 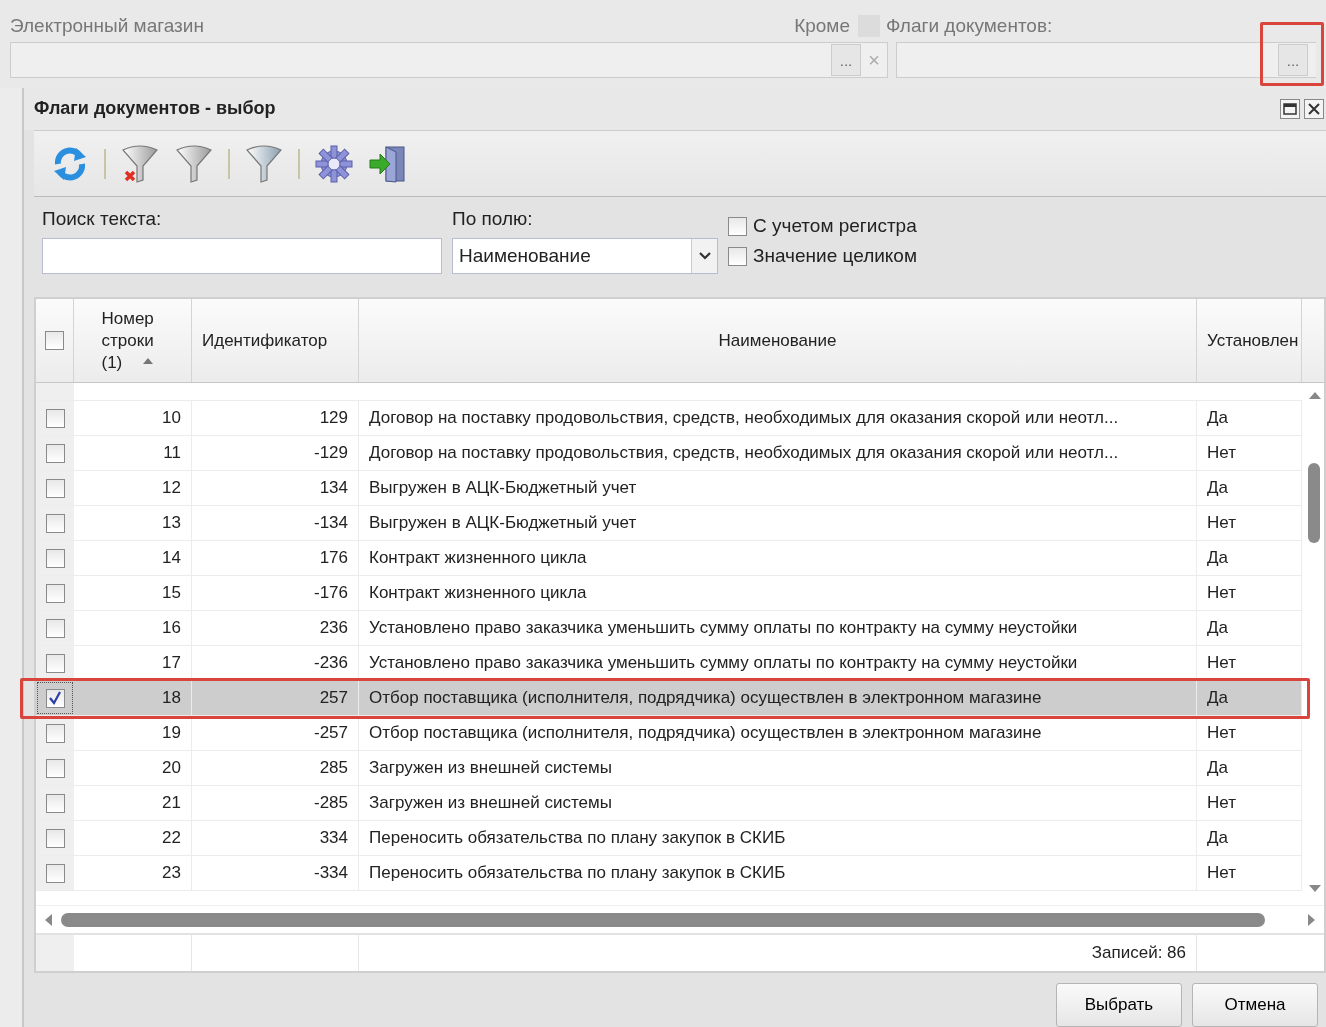 I want to click on table-row: 21 -285 Загружен из внешней системы Нет, so click(x=669, y=803).